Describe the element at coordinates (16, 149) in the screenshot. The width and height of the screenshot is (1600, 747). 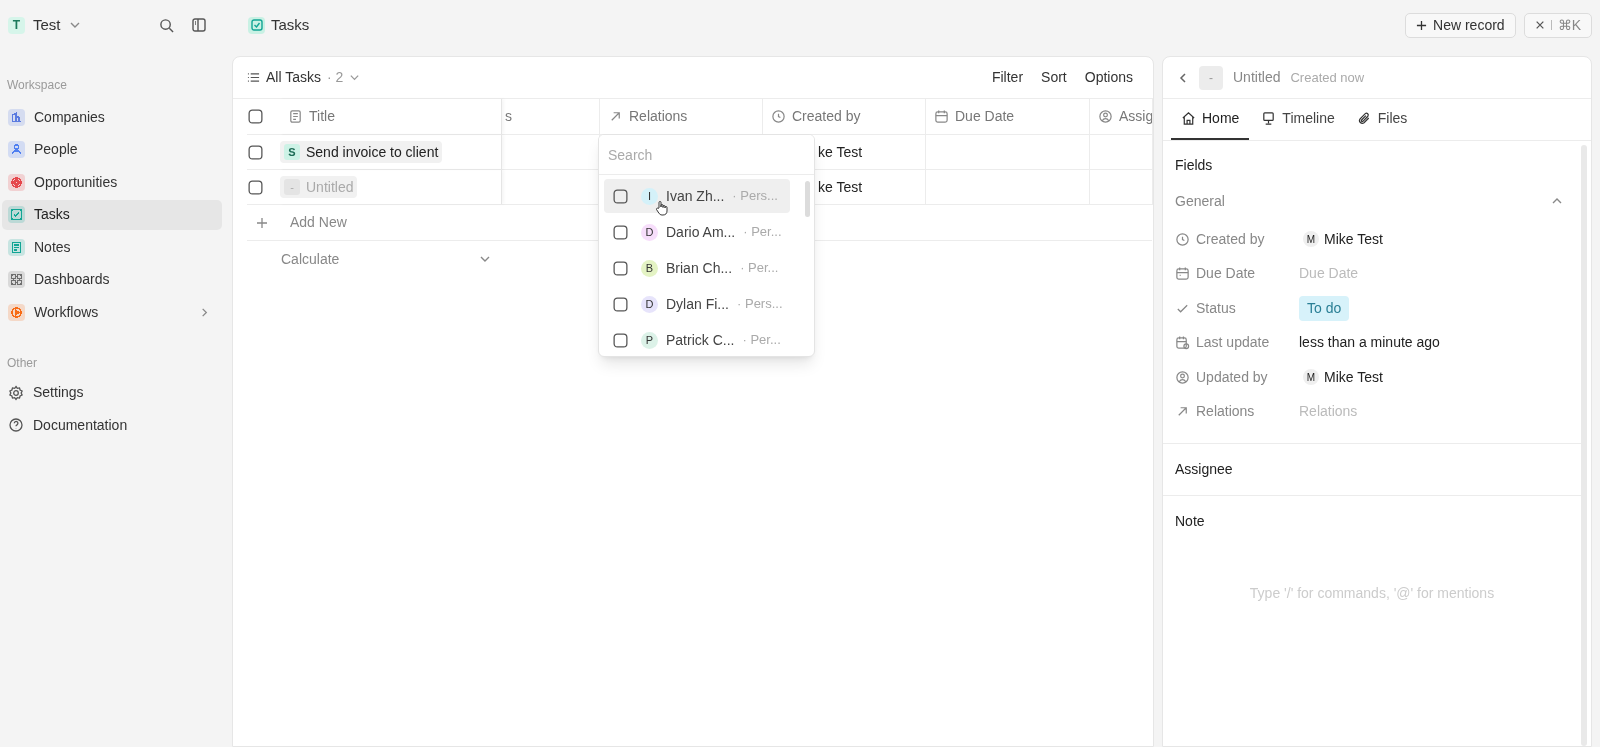
I see `person-icon` at that location.